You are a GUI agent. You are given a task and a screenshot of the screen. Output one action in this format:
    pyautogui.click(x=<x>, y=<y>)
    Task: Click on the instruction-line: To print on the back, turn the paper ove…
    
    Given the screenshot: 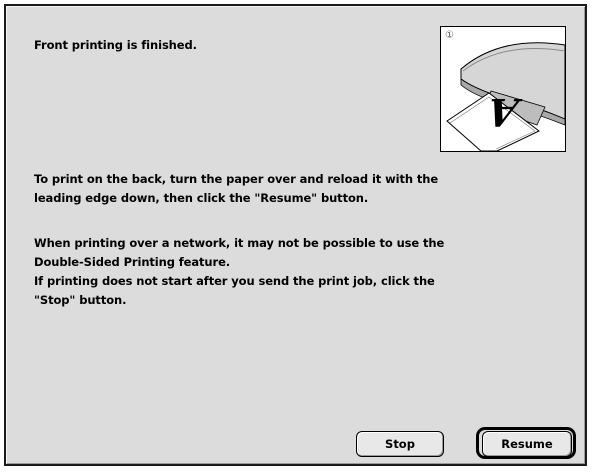 What is the action you would take?
    pyautogui.click(x=236, y=179)
    